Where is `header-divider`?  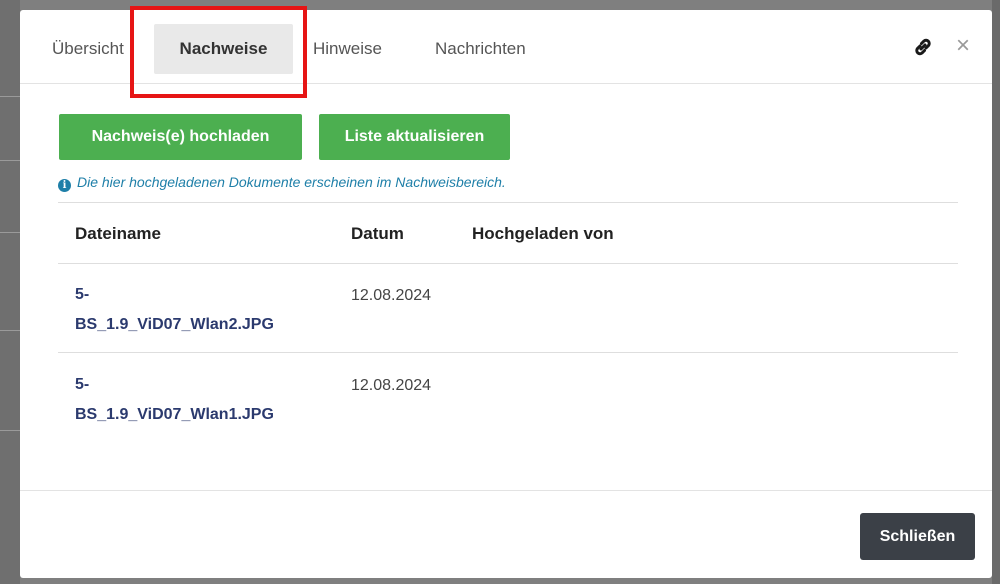
header-divider is located at coordinates (508, 263).